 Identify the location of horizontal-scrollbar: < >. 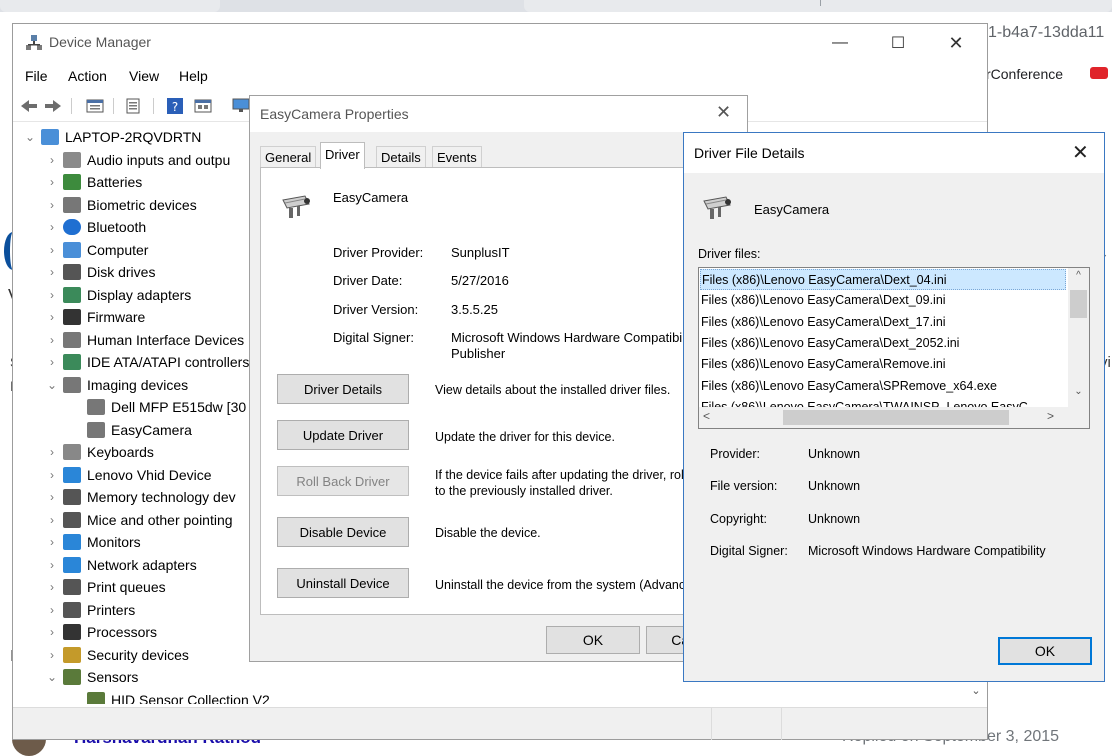
(894, 417).